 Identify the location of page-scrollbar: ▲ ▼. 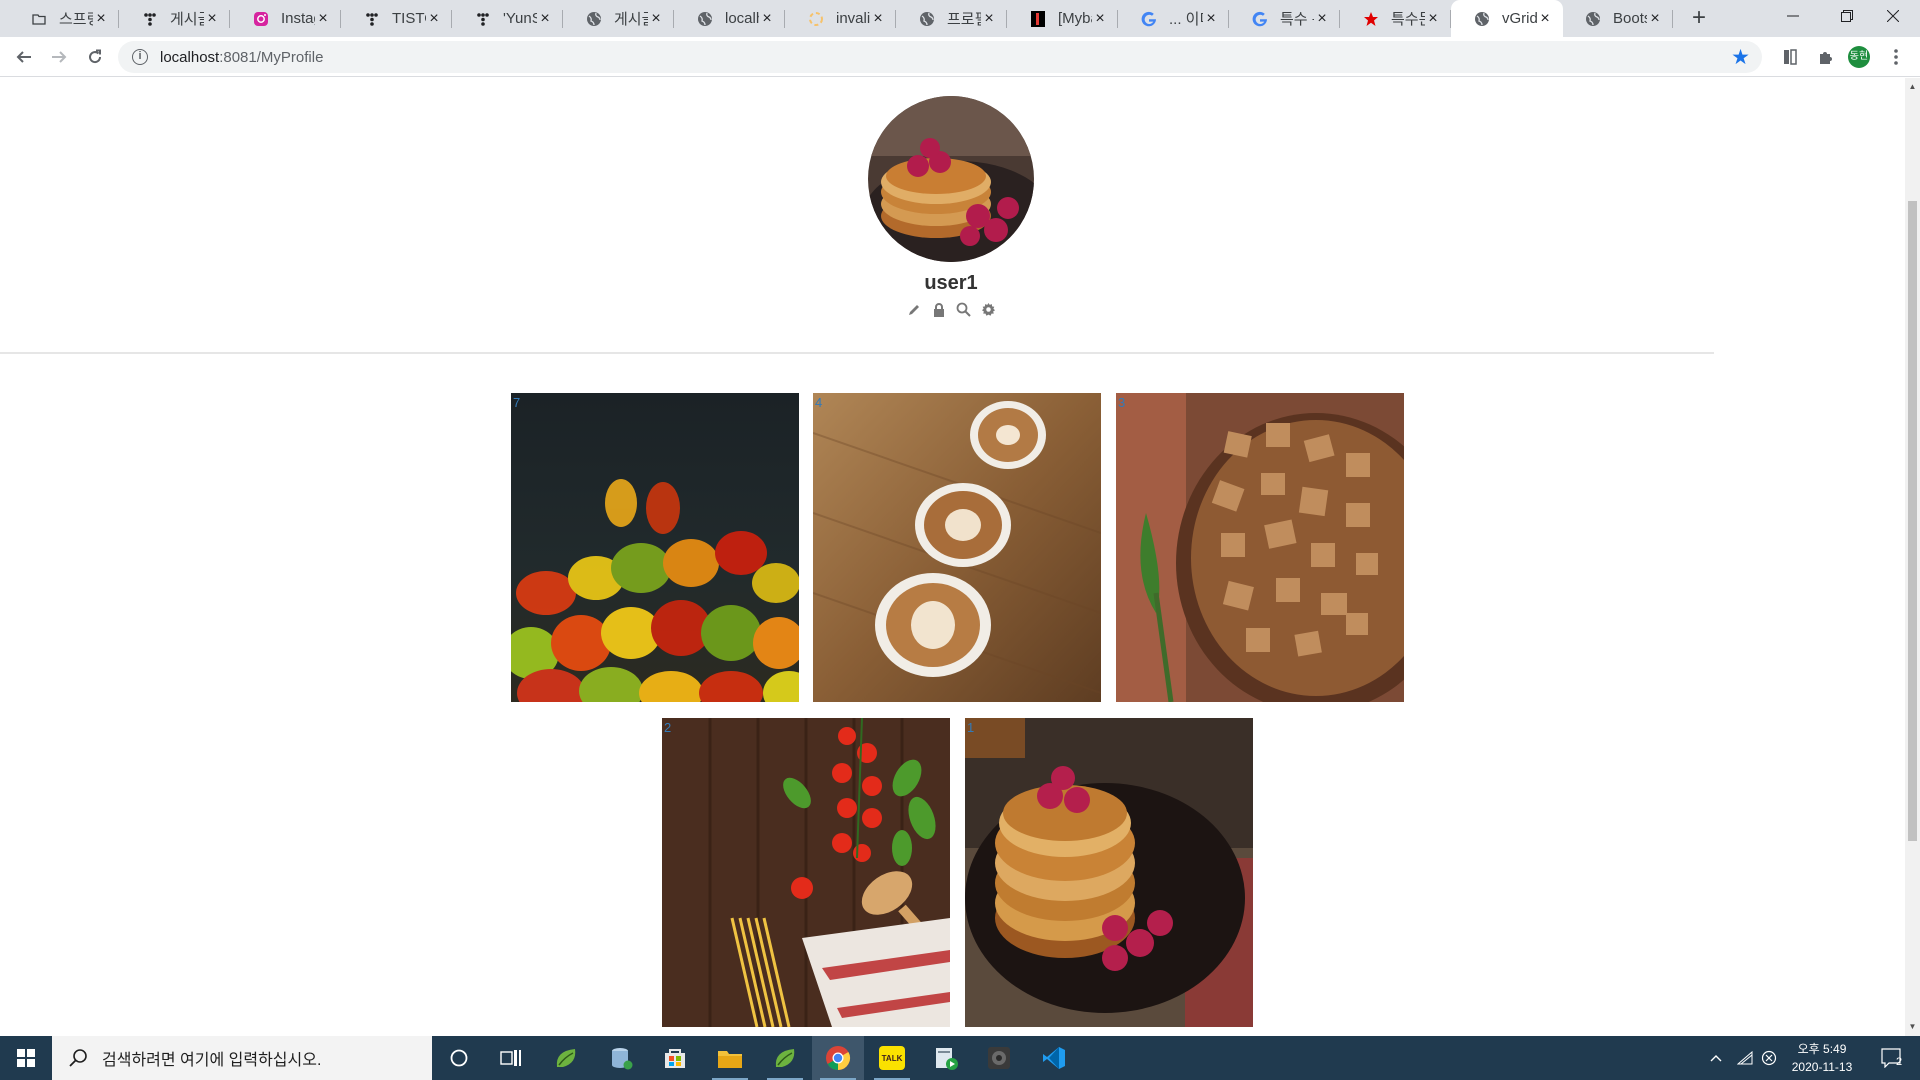
(1912, 557).